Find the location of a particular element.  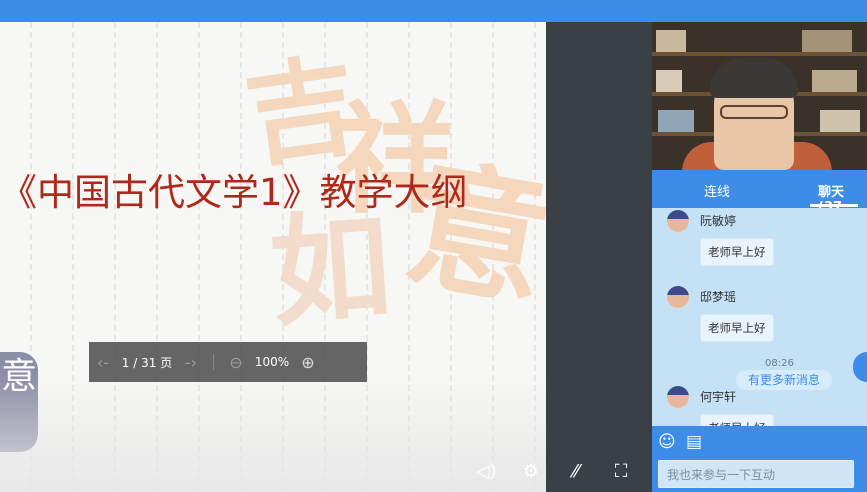

active-tab-indicator is located at coordinates (834, 205).